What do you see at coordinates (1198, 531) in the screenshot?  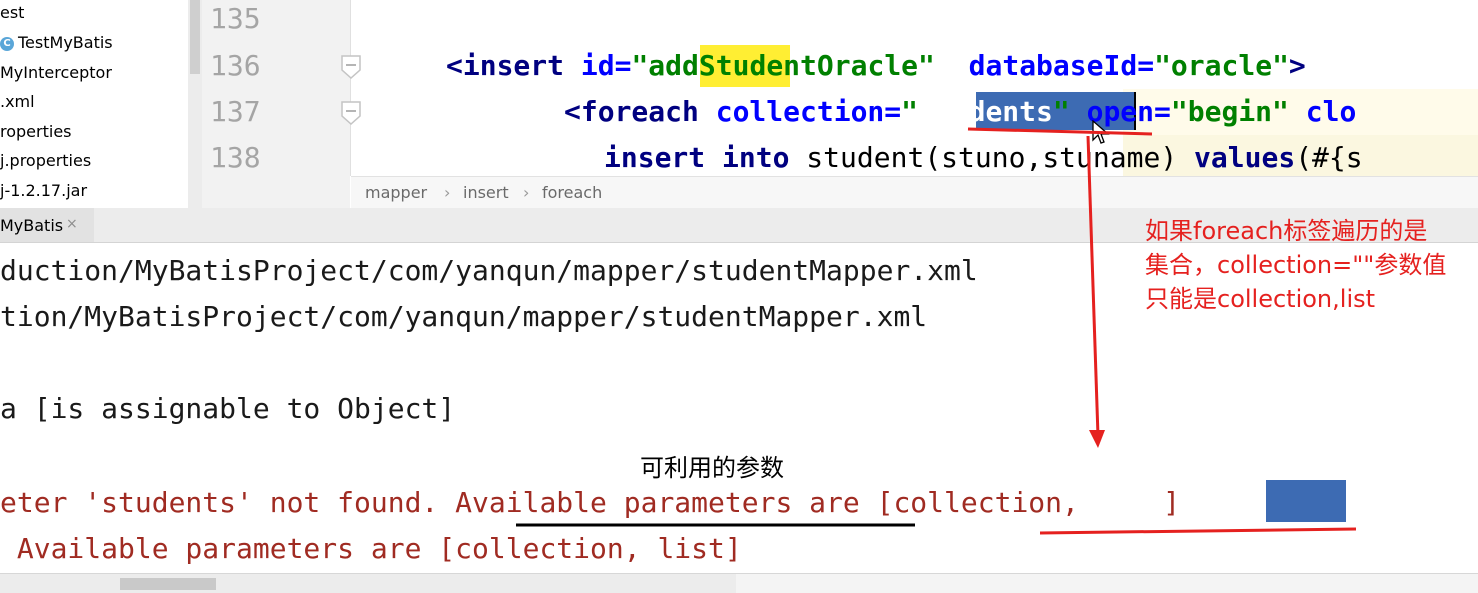 I see `underline-collection-list` at bounding box center [1198, 531].